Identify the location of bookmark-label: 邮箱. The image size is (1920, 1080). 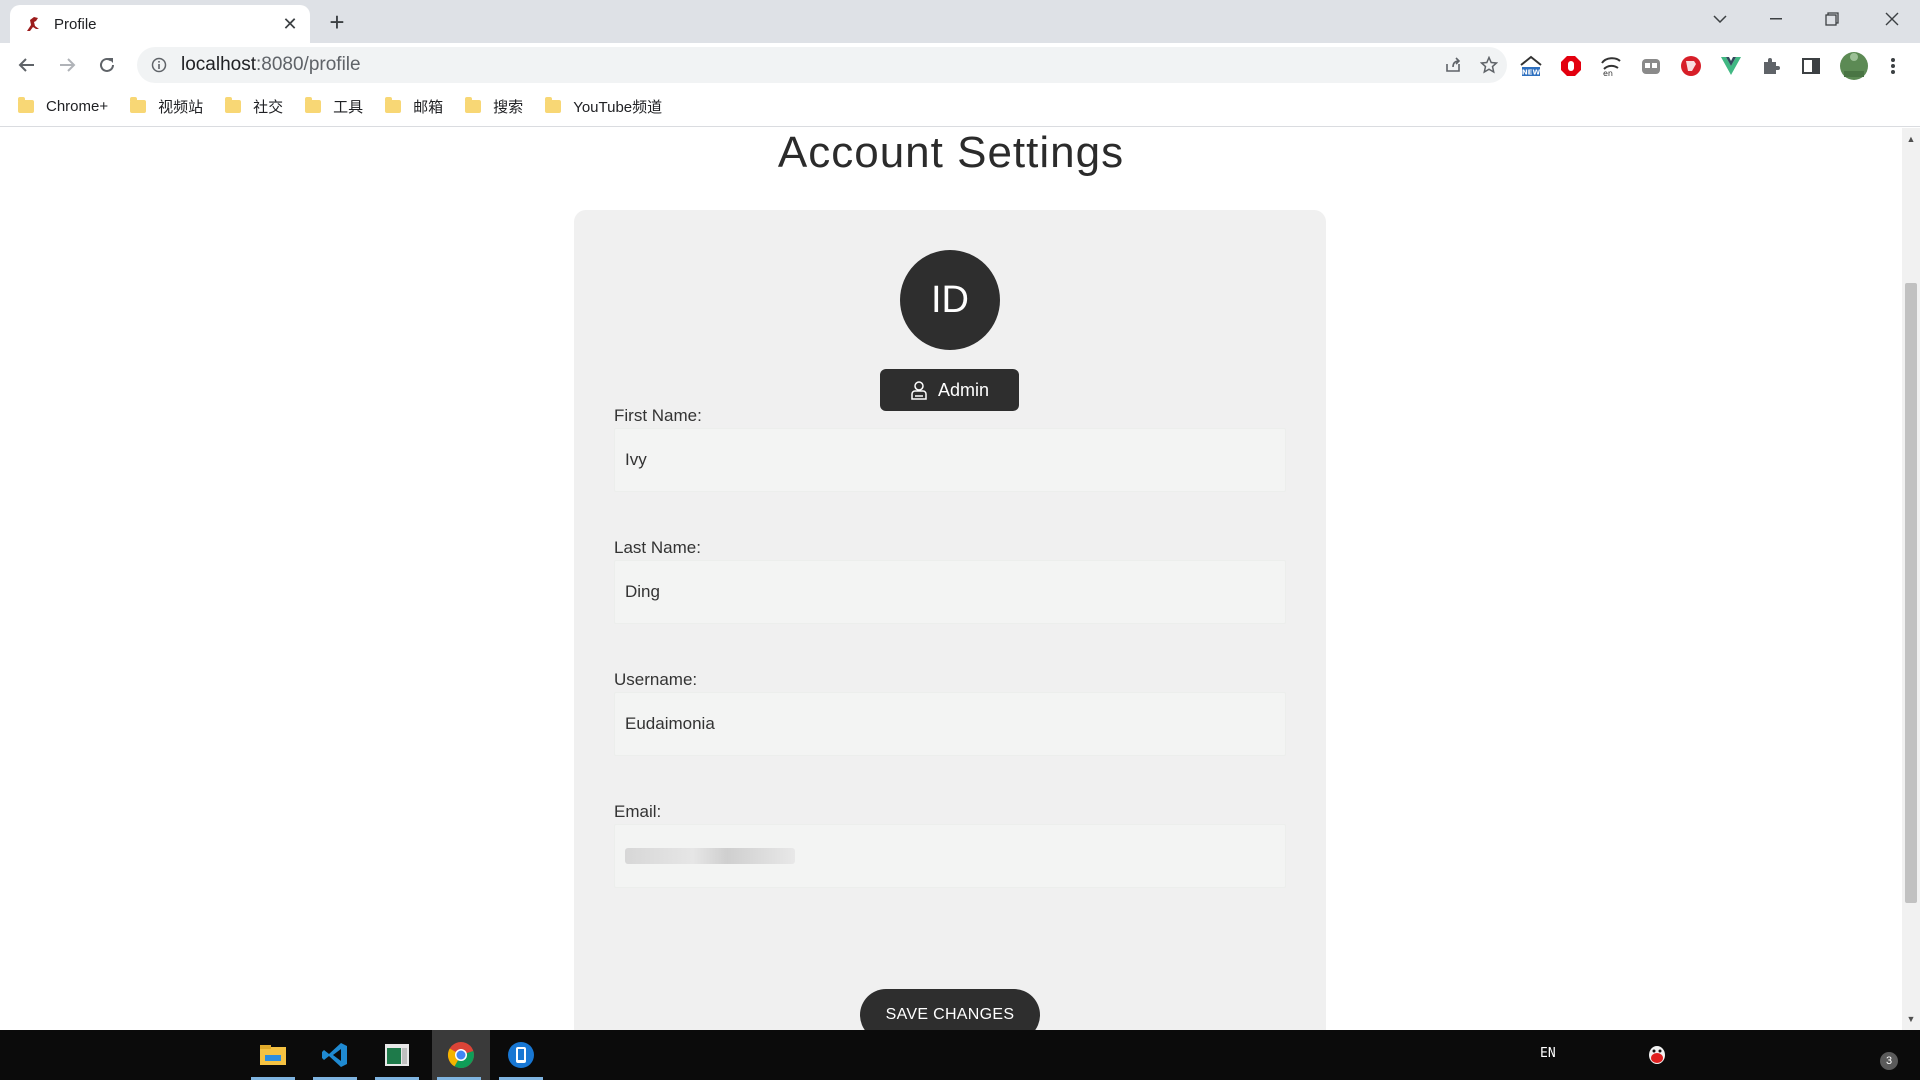
(428, 107).